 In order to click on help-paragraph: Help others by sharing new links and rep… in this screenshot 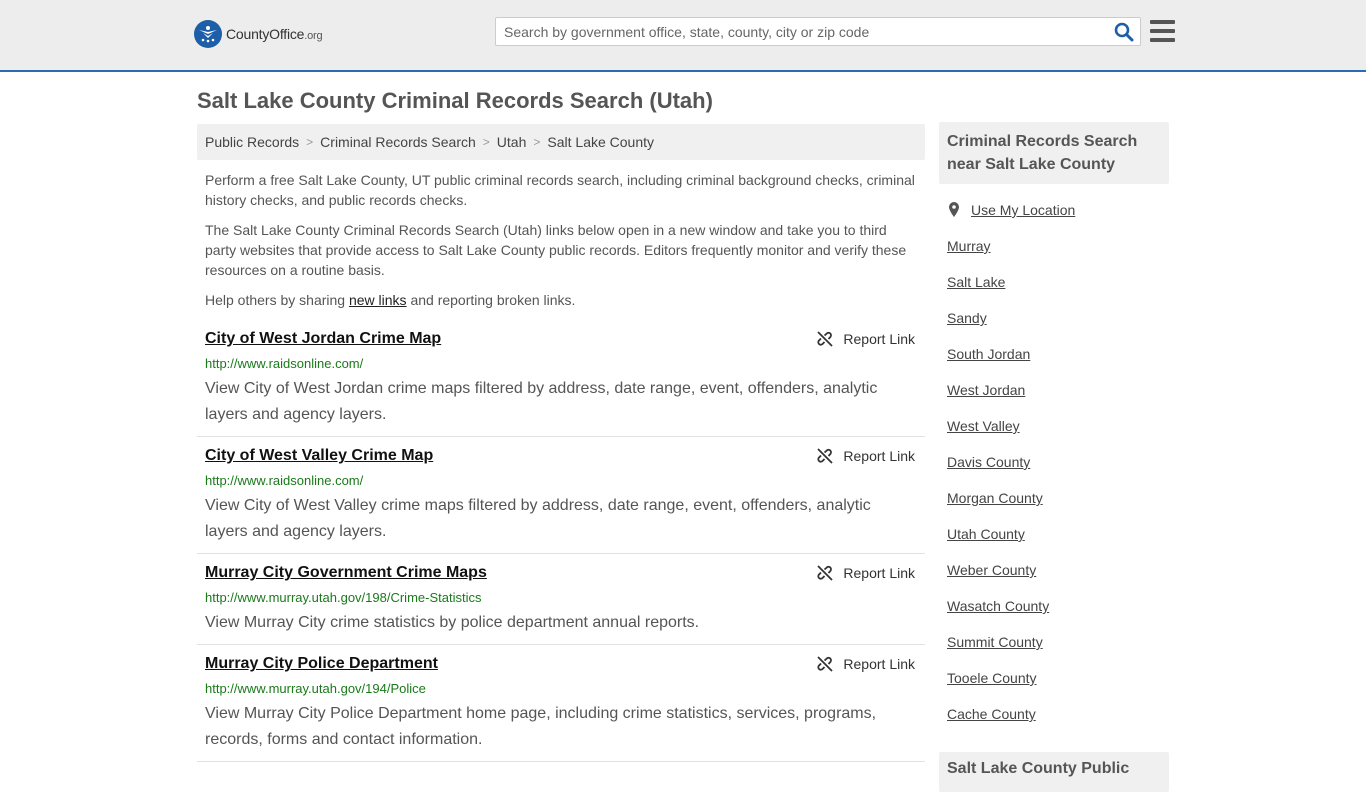, I will do `click(561, 300)`.